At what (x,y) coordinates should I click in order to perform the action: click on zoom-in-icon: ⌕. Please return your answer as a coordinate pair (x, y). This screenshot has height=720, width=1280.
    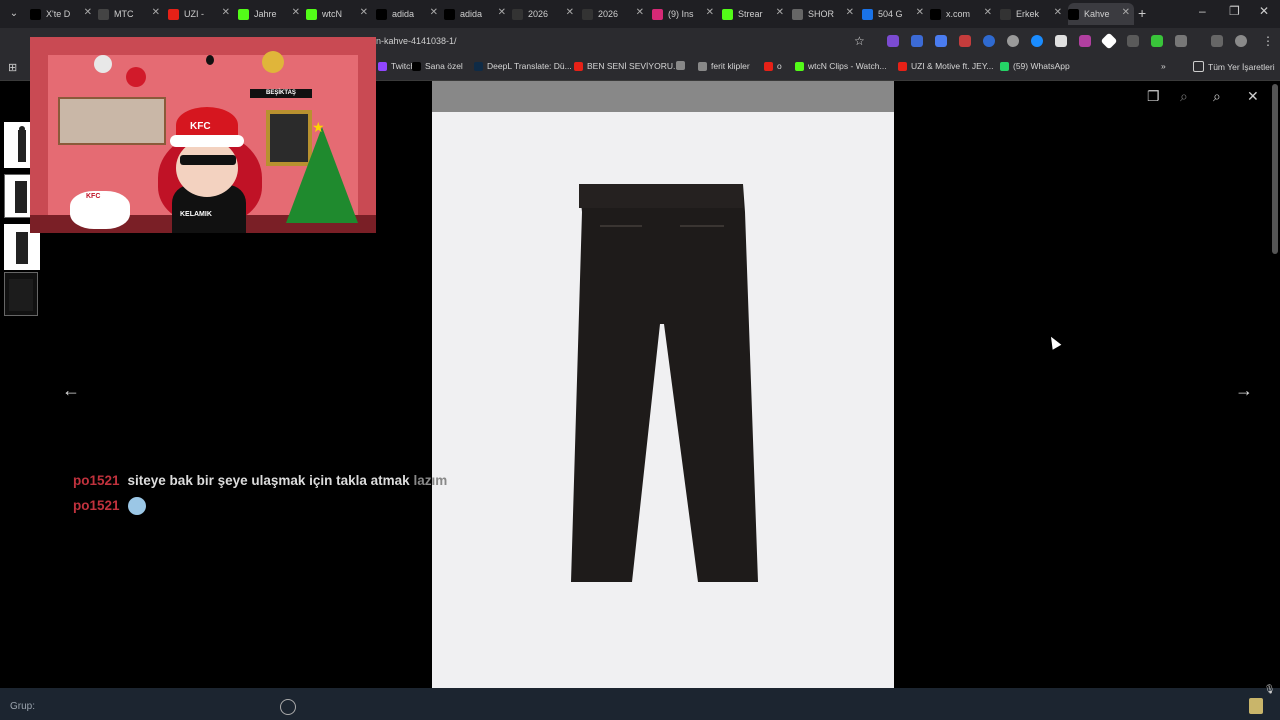
    Looking at the image, I should click on (1217, 96).